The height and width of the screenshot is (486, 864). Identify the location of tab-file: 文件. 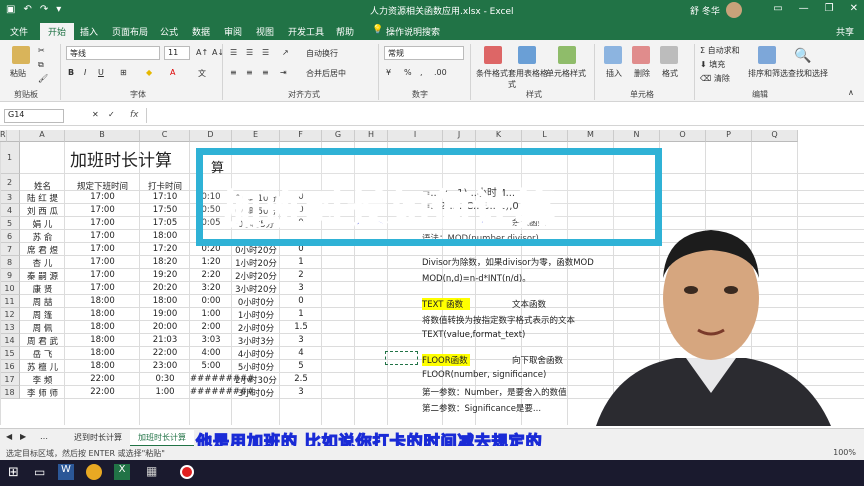
(19, 31).